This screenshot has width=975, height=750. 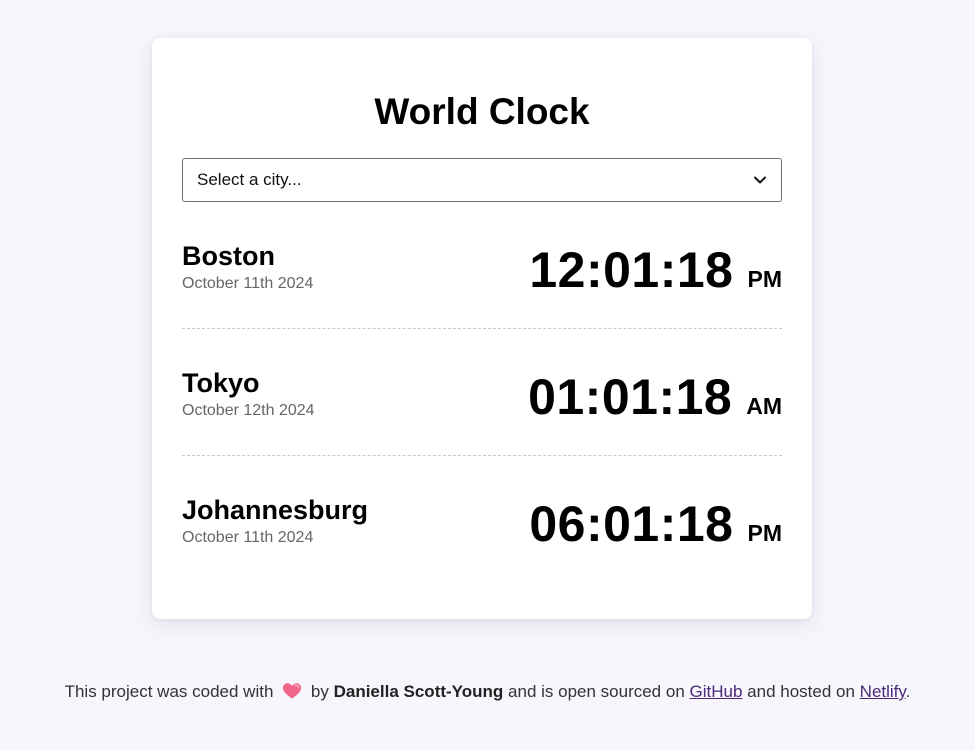 What do you see at coordinates (631, 270) in the screenshot?
I see `time-value: 12:01:18` at bounding box center [631, 270].